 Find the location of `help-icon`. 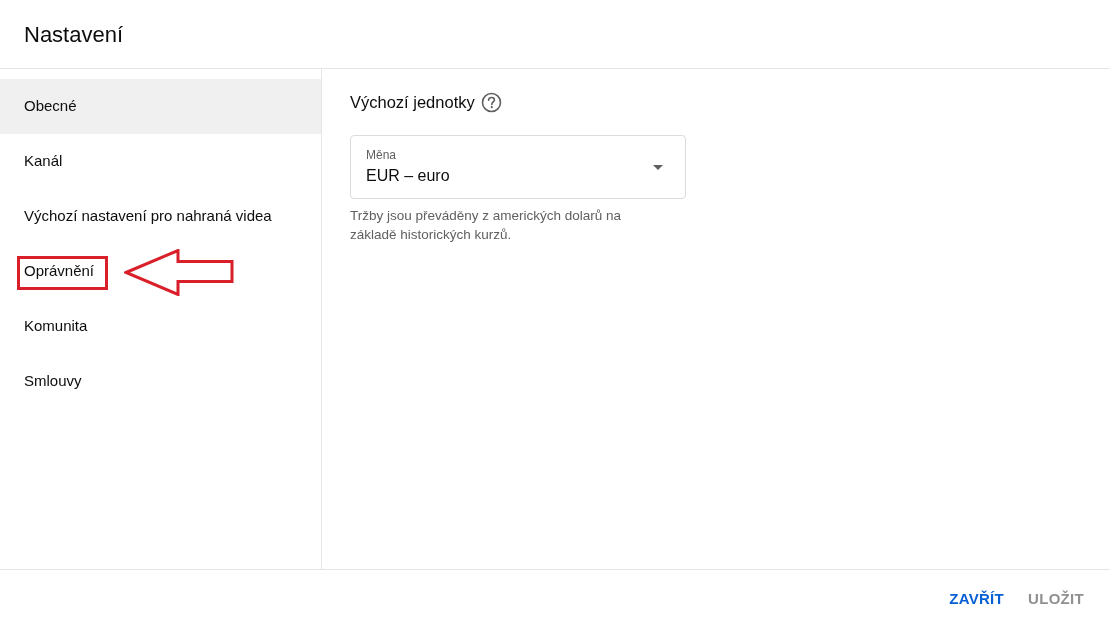

help-icon is located at coordinates (491, 102).